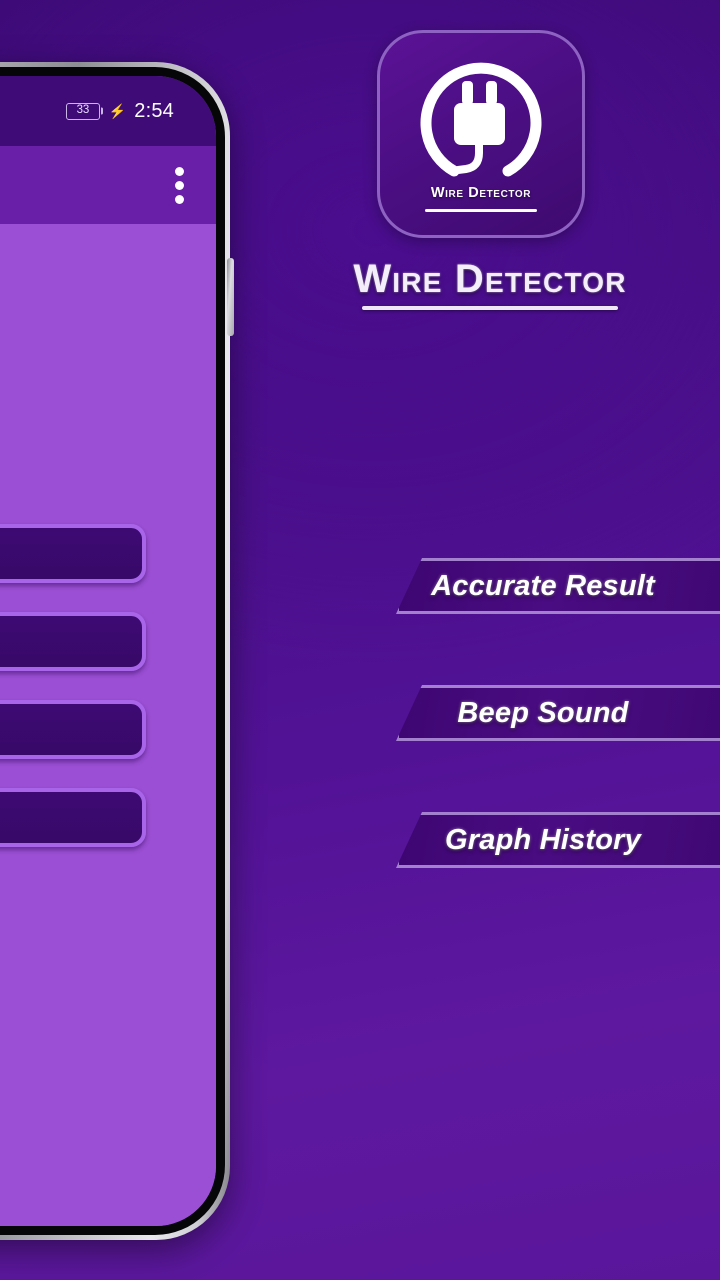 Image resolution: width=720 pixels, height=1280 pixels. Describe the element at coordinates (543, 839) in the screenshot. I see `feature-banner-label: Graph History` at that location.